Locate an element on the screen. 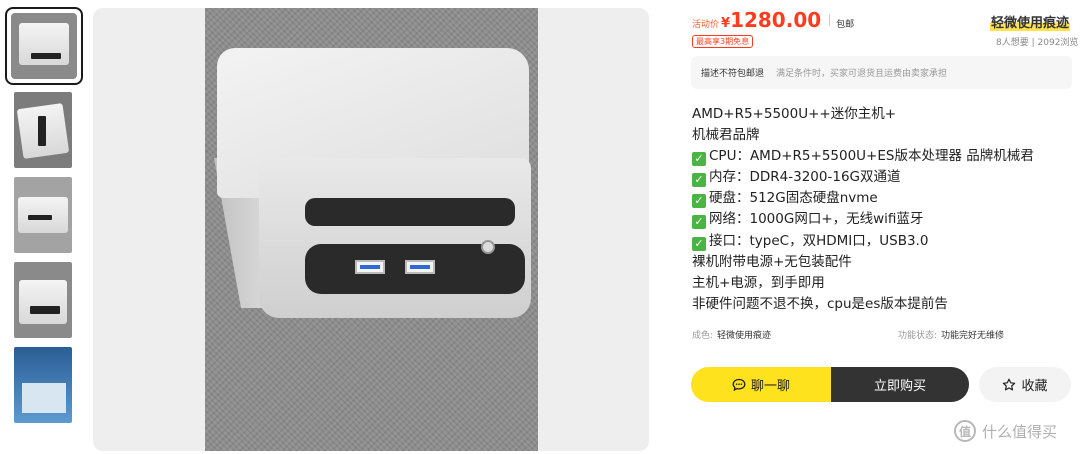 The height and width of the screenshot is (454, 1080). chat-icon is located at coordinates (739, 384).